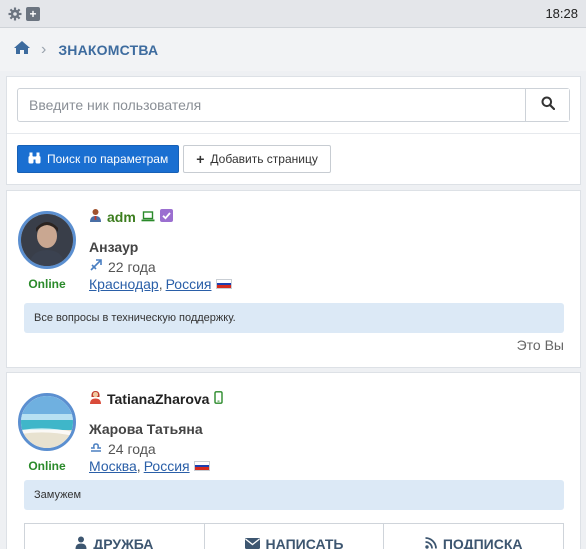 The image size is (586, 549). I want to click on sagittarius-icon, so click(96, 266).